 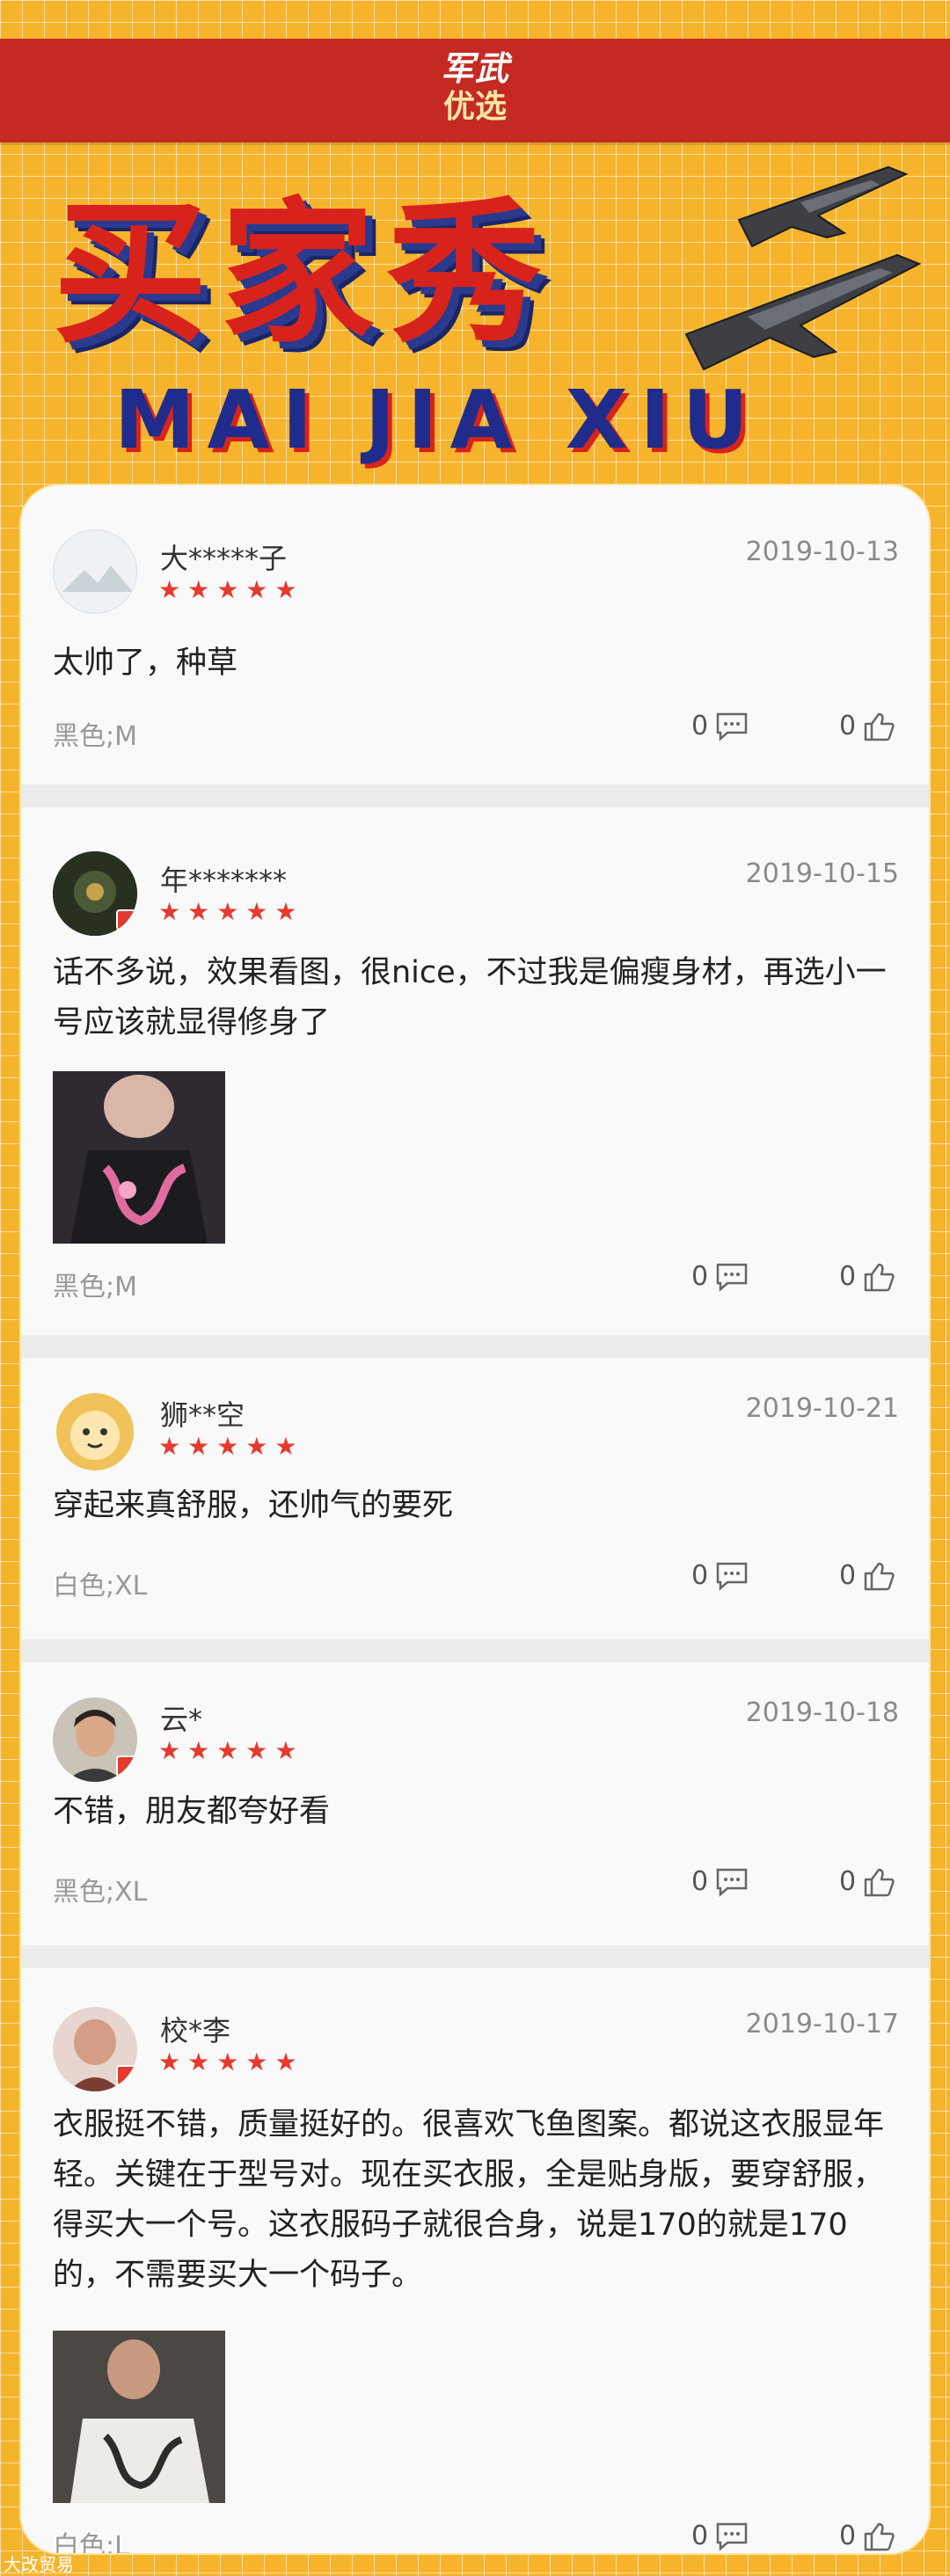 What do you see at coordinates (224, 880) in the screenshot?
I see `user-name: 年*******` at bounding box center [224, 880].